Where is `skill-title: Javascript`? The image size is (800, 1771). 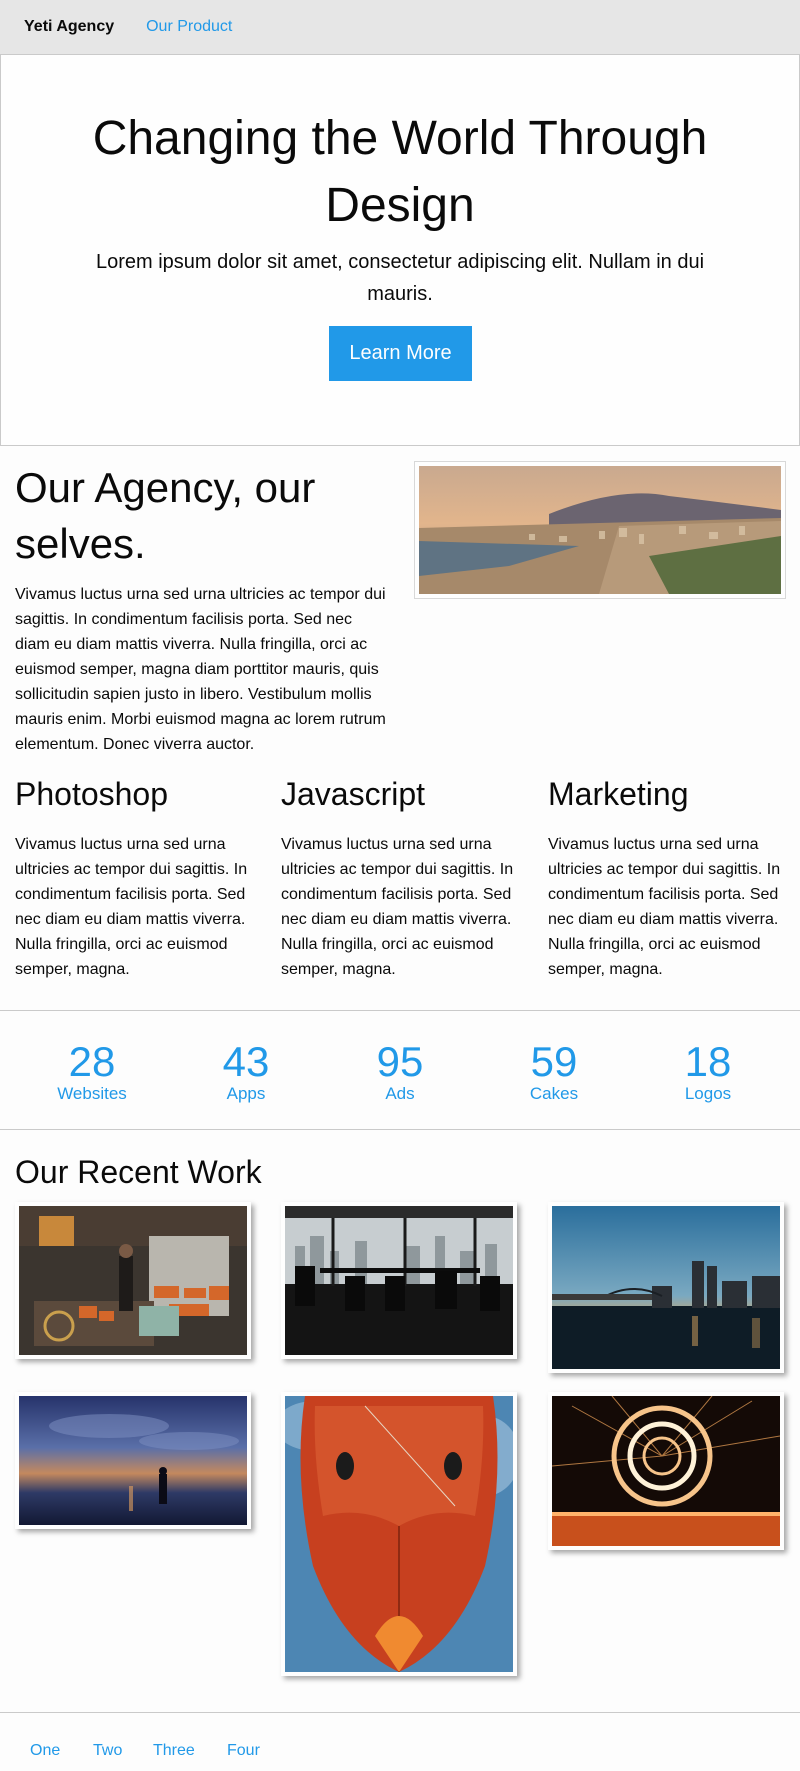 skill-title: Javascript is located at coordinates (353, 794).